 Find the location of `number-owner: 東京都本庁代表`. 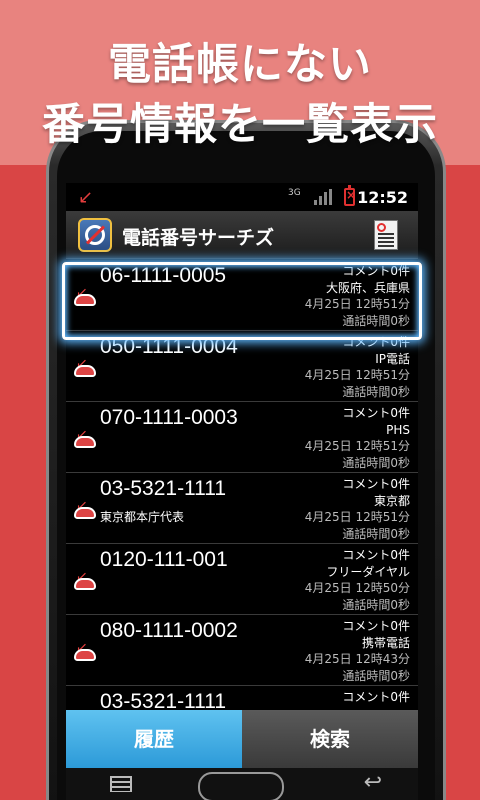

number-owner: 東京都本庁代表 is located at coordinates (142, 517).